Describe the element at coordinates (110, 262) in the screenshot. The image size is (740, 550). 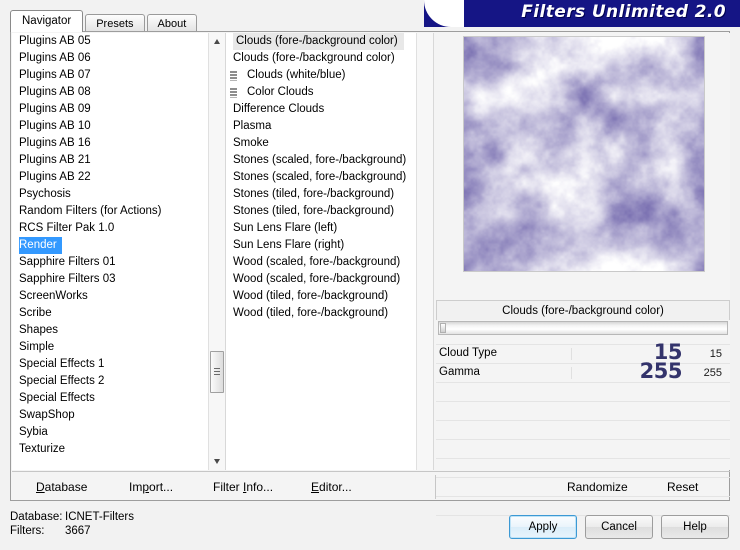
I see `category-item: Sapphire Filters 01` at that location.